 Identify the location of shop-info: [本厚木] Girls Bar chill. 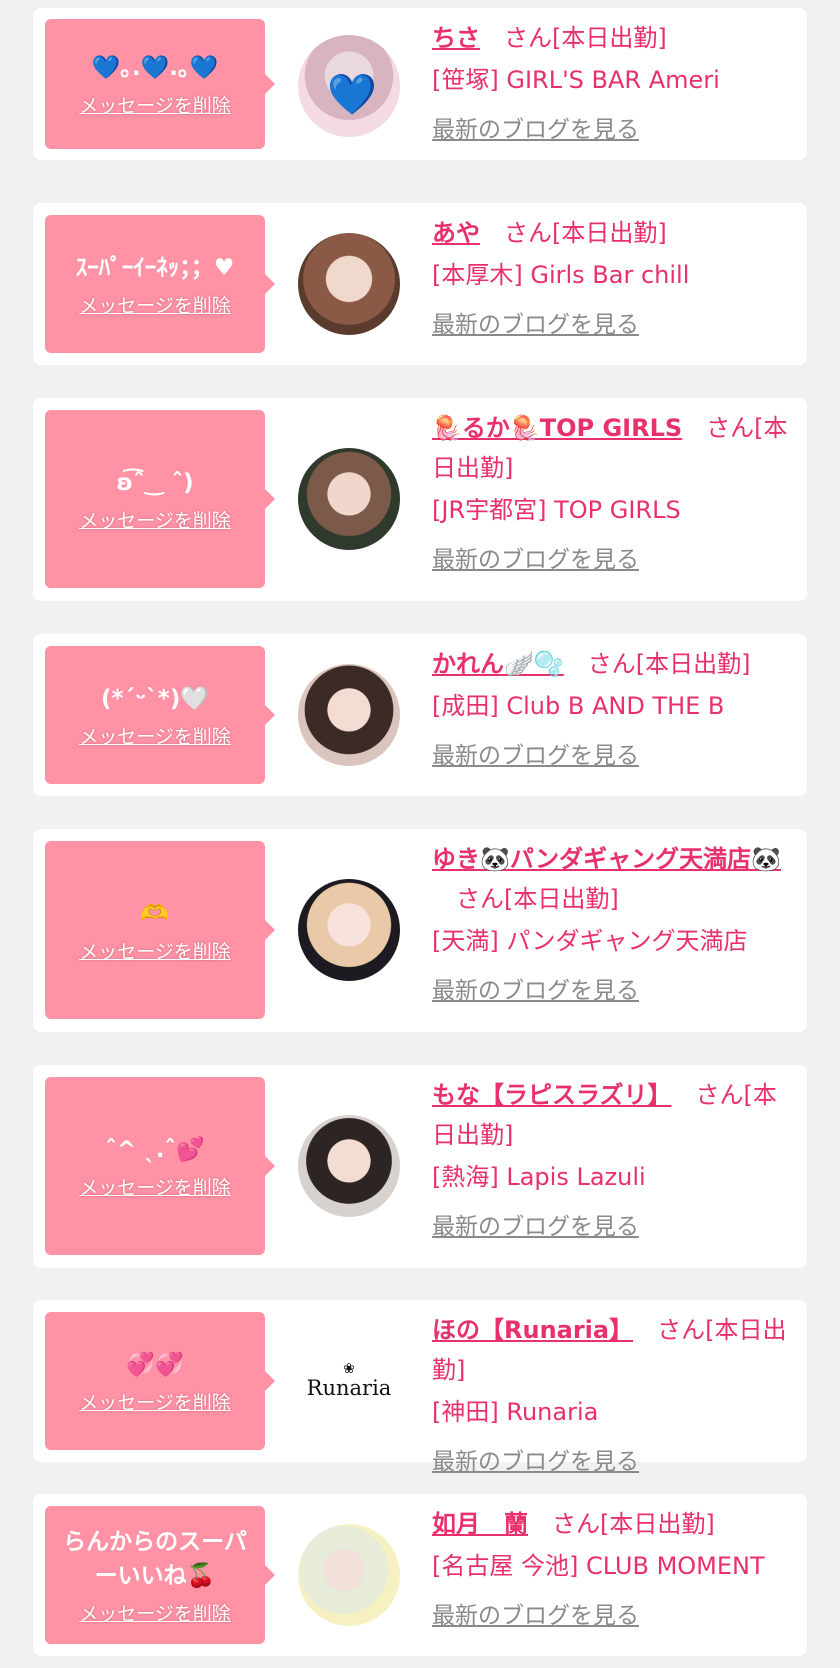
(561, 275).